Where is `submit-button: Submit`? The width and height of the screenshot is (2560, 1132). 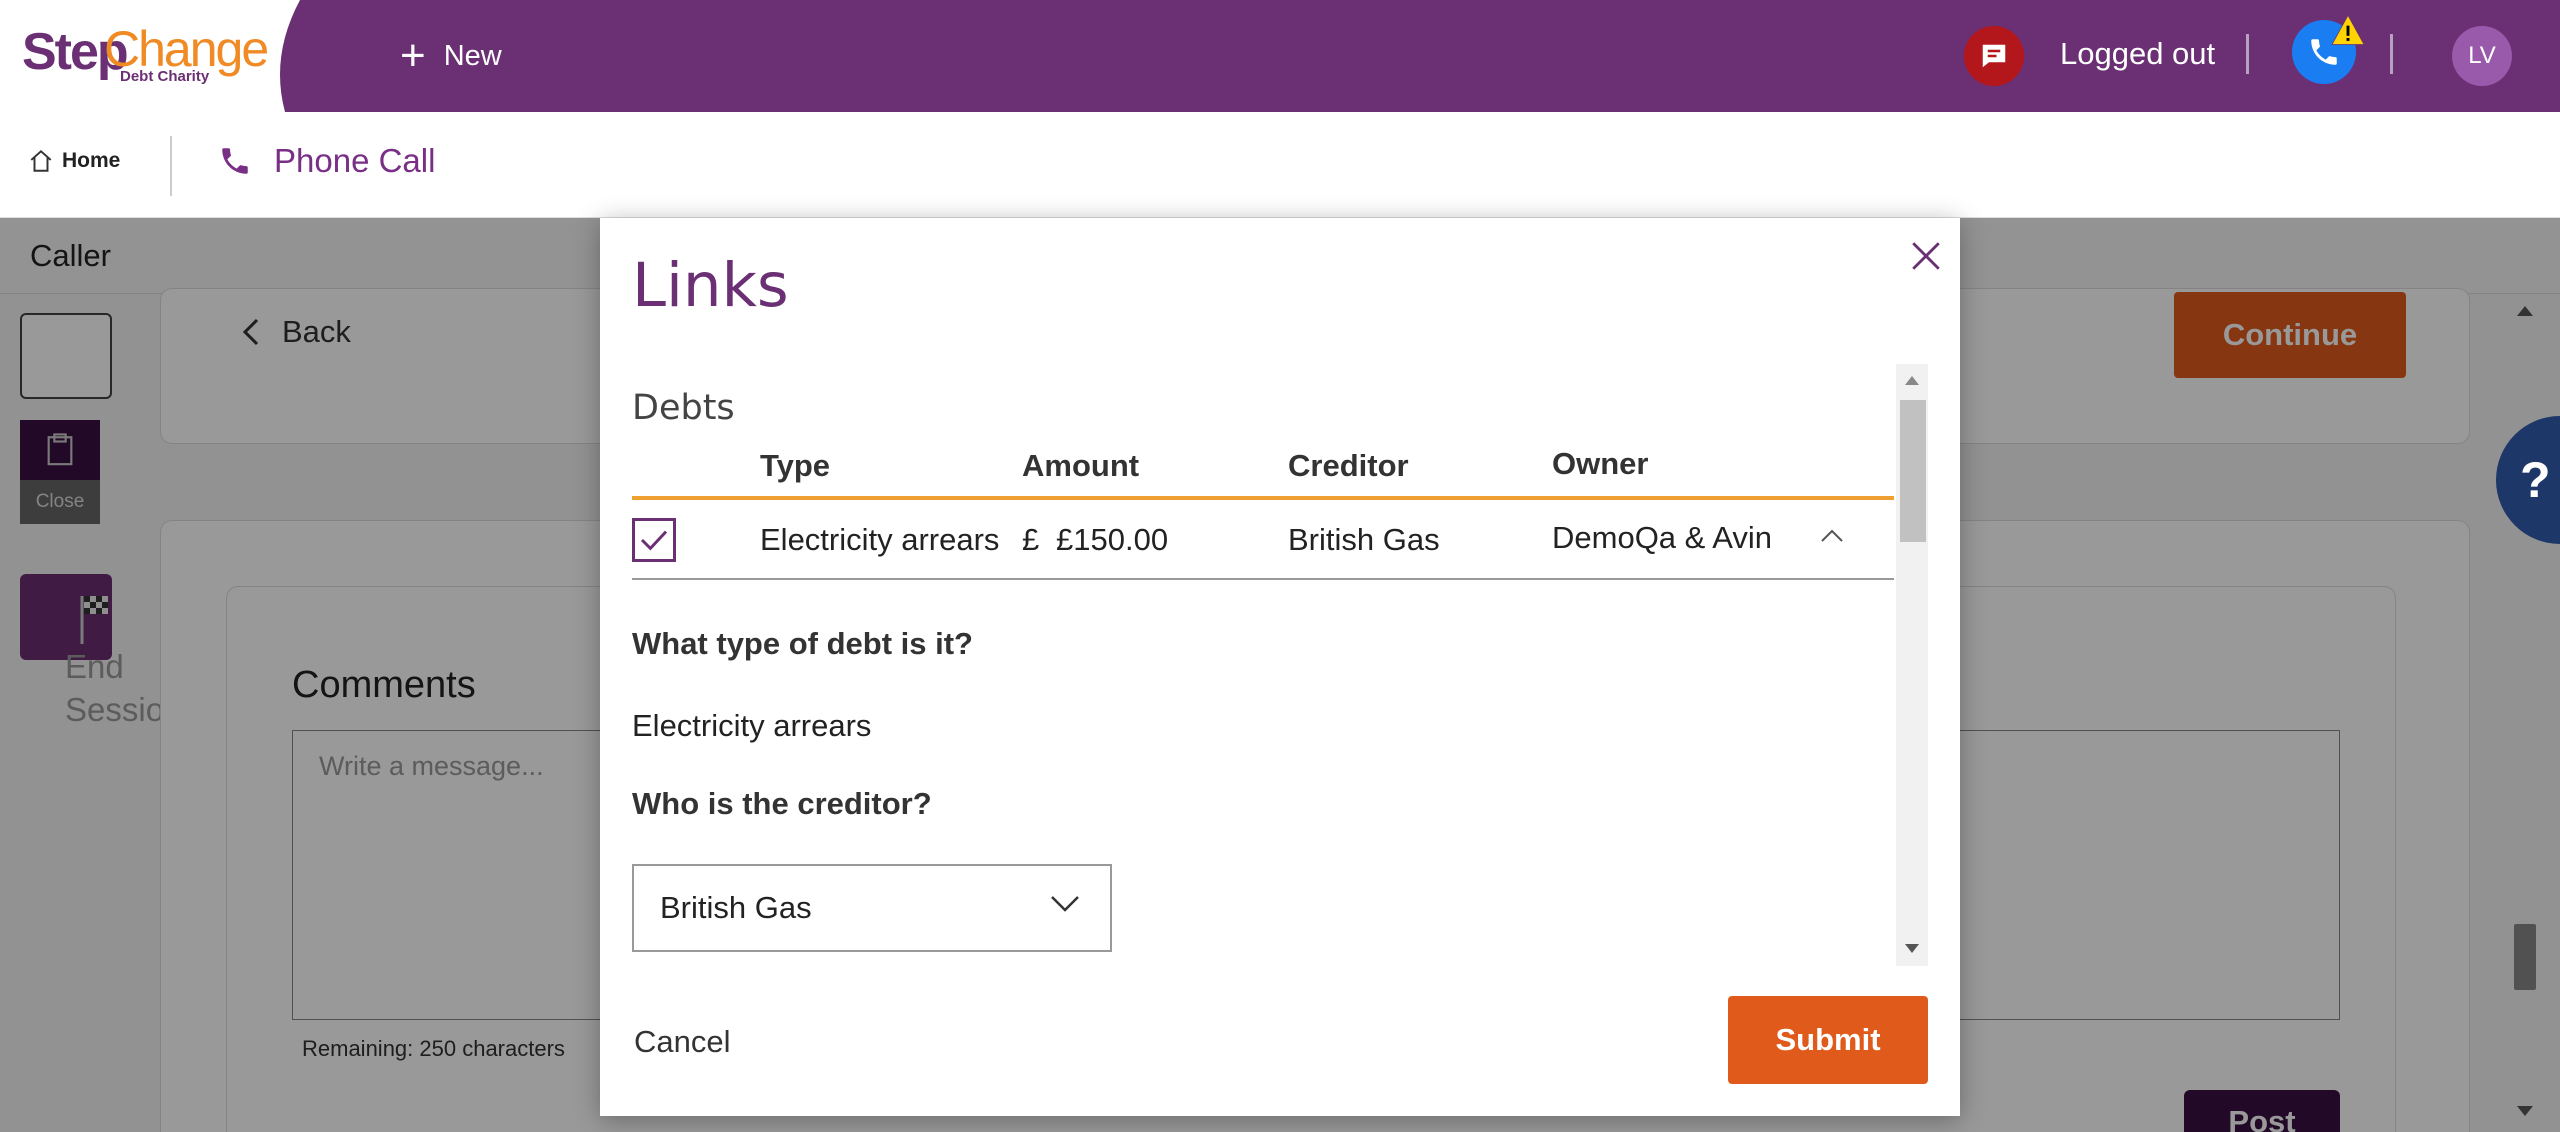
submit-button: Submit is located at coordinates (1828, 1040).